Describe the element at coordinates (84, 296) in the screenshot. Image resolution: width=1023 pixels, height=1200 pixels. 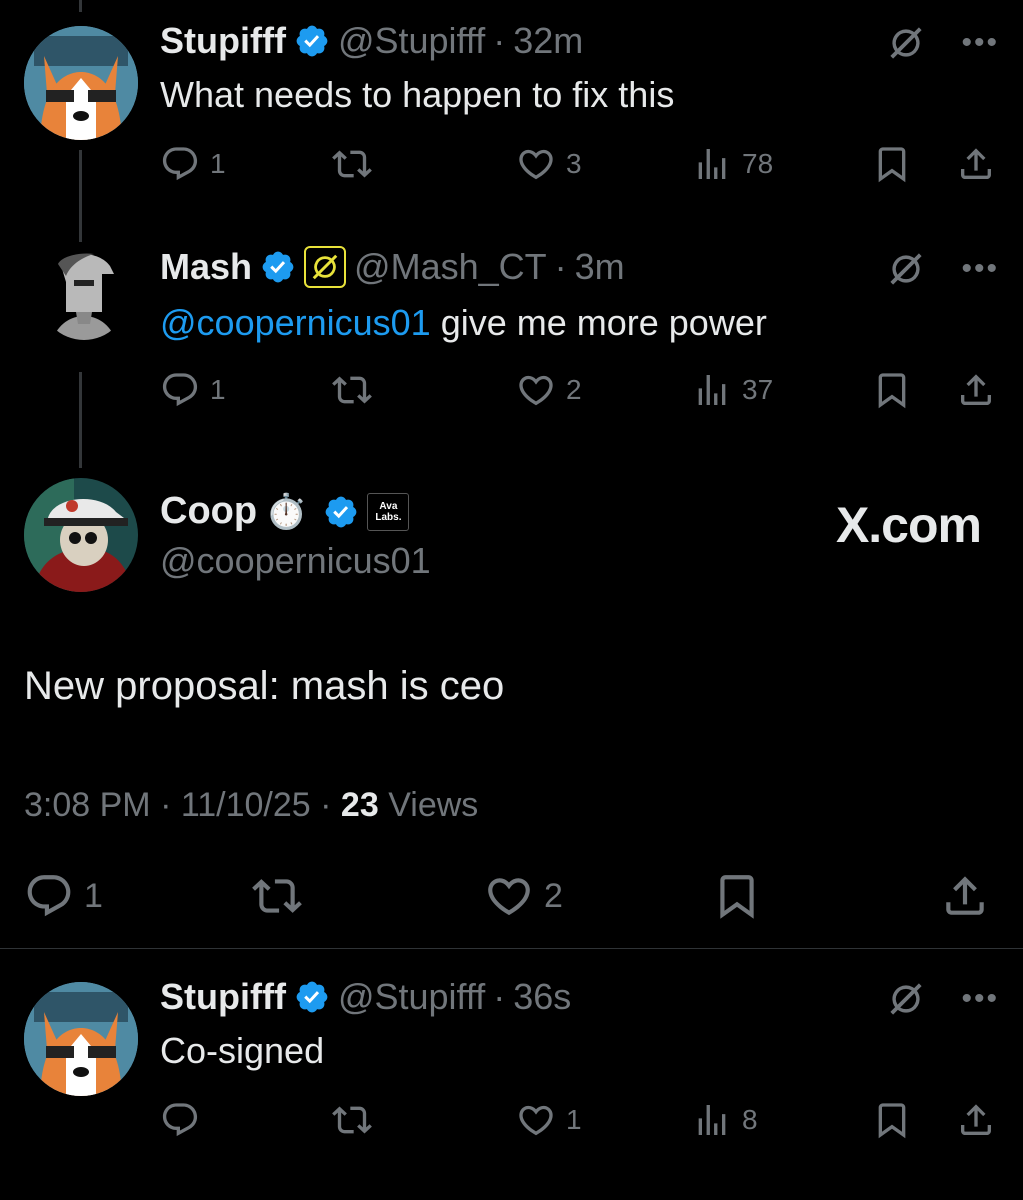
I see `spartan-helmet-avatar` at that location.